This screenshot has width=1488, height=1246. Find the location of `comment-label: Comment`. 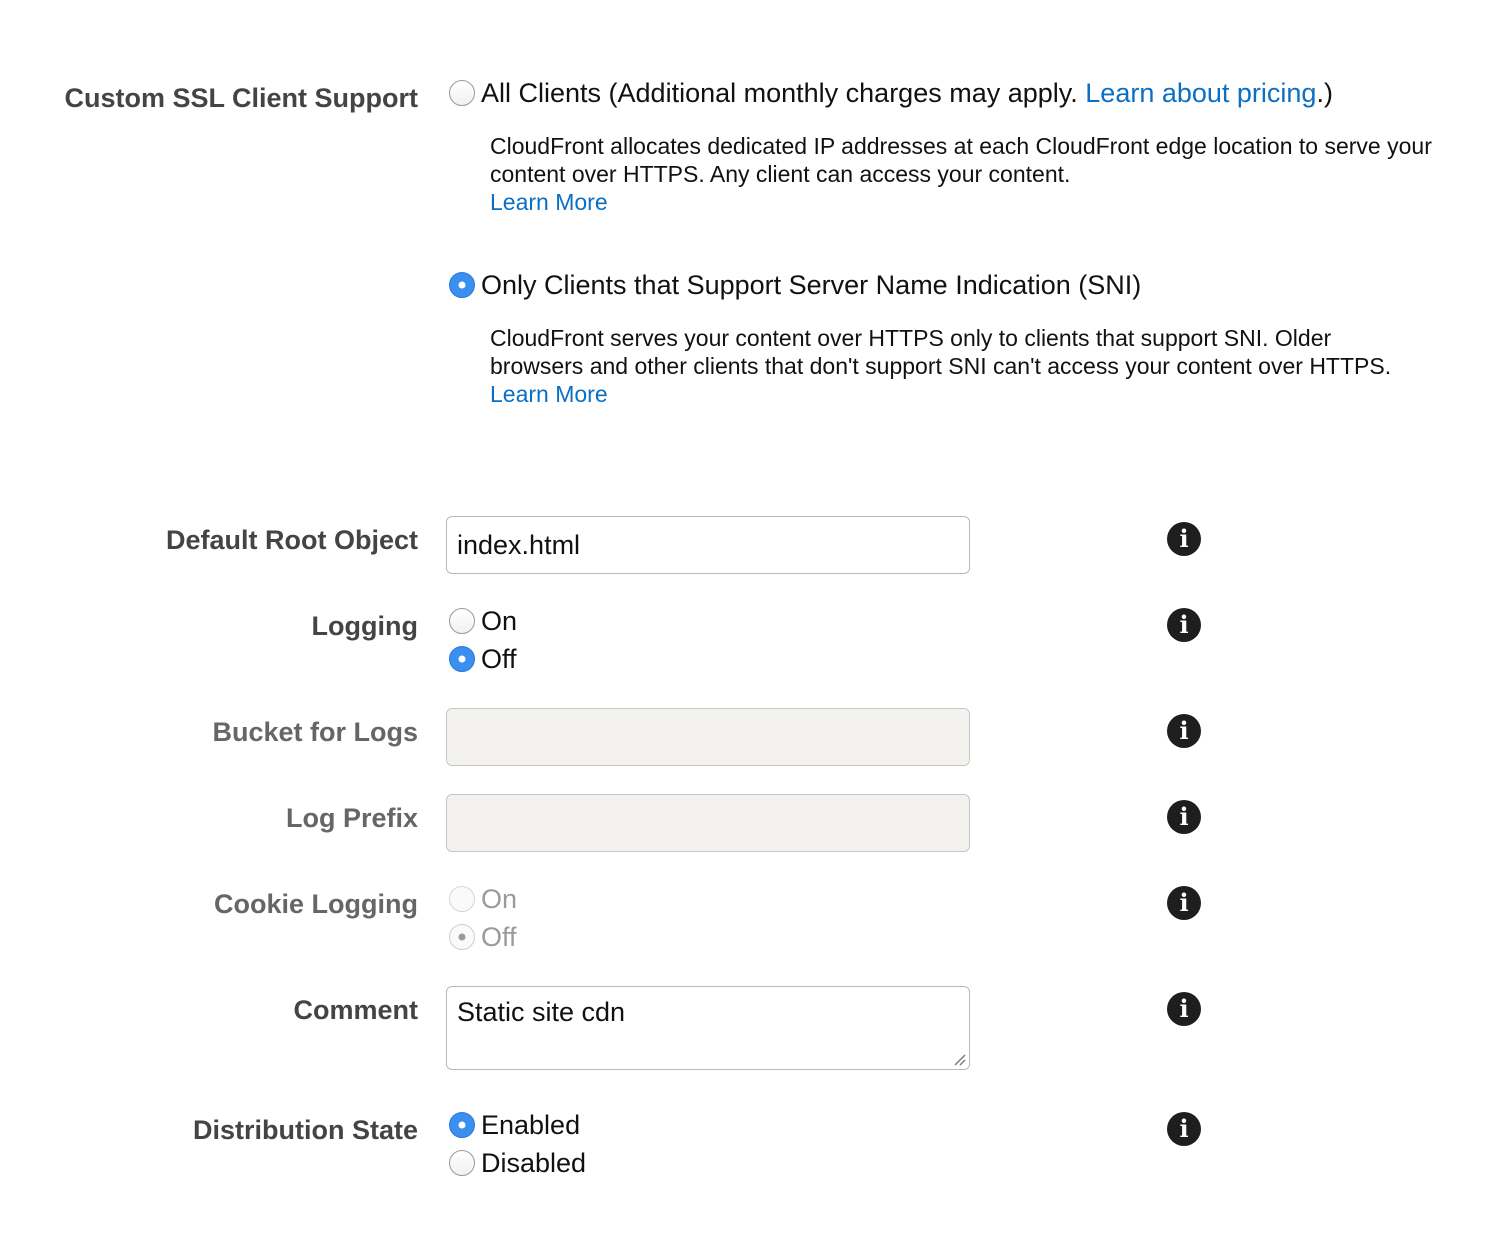

comment-label: Comment is located at coordinates (355, 1010).